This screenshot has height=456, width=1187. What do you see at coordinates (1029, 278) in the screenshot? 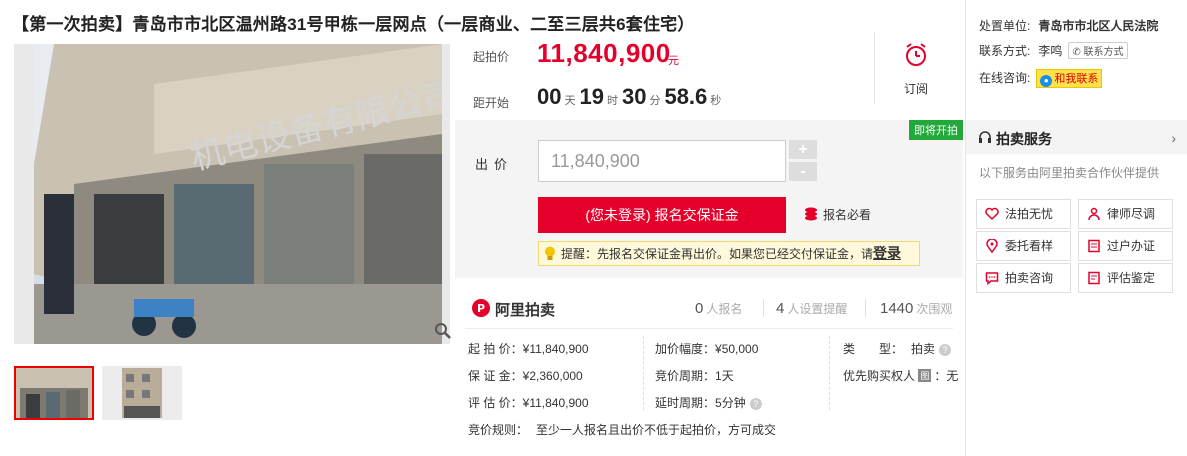
I see `service-label: 拍卖咨询` at bounding box center [1029, 278].